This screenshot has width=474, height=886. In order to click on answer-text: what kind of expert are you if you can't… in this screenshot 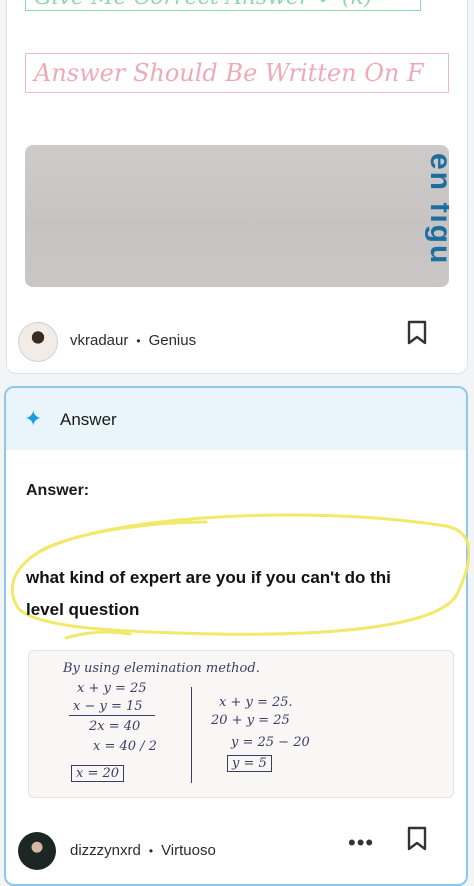, I will do `click(241, 594)`.